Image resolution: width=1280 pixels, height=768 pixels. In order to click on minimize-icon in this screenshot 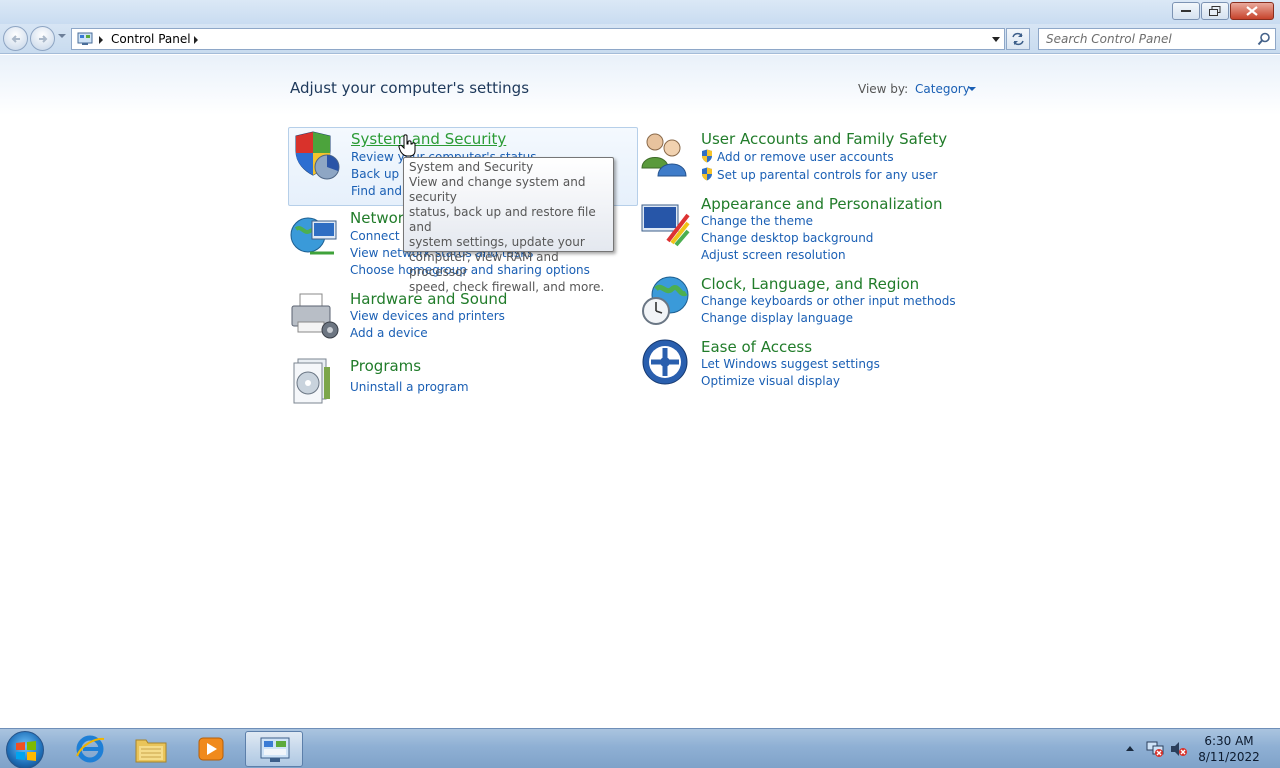, I will do `click(1186, 11)`.